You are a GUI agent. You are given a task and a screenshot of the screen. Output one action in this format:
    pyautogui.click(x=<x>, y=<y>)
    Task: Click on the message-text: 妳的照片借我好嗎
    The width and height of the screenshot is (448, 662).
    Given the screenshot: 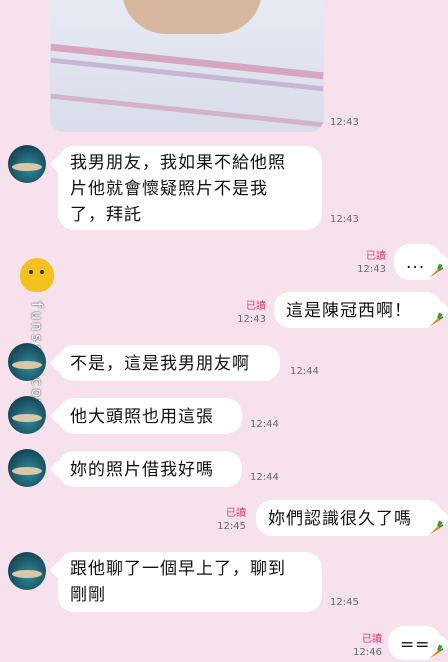 What is the action you would take?
    pyautogui.click(x=142, y=470)
    